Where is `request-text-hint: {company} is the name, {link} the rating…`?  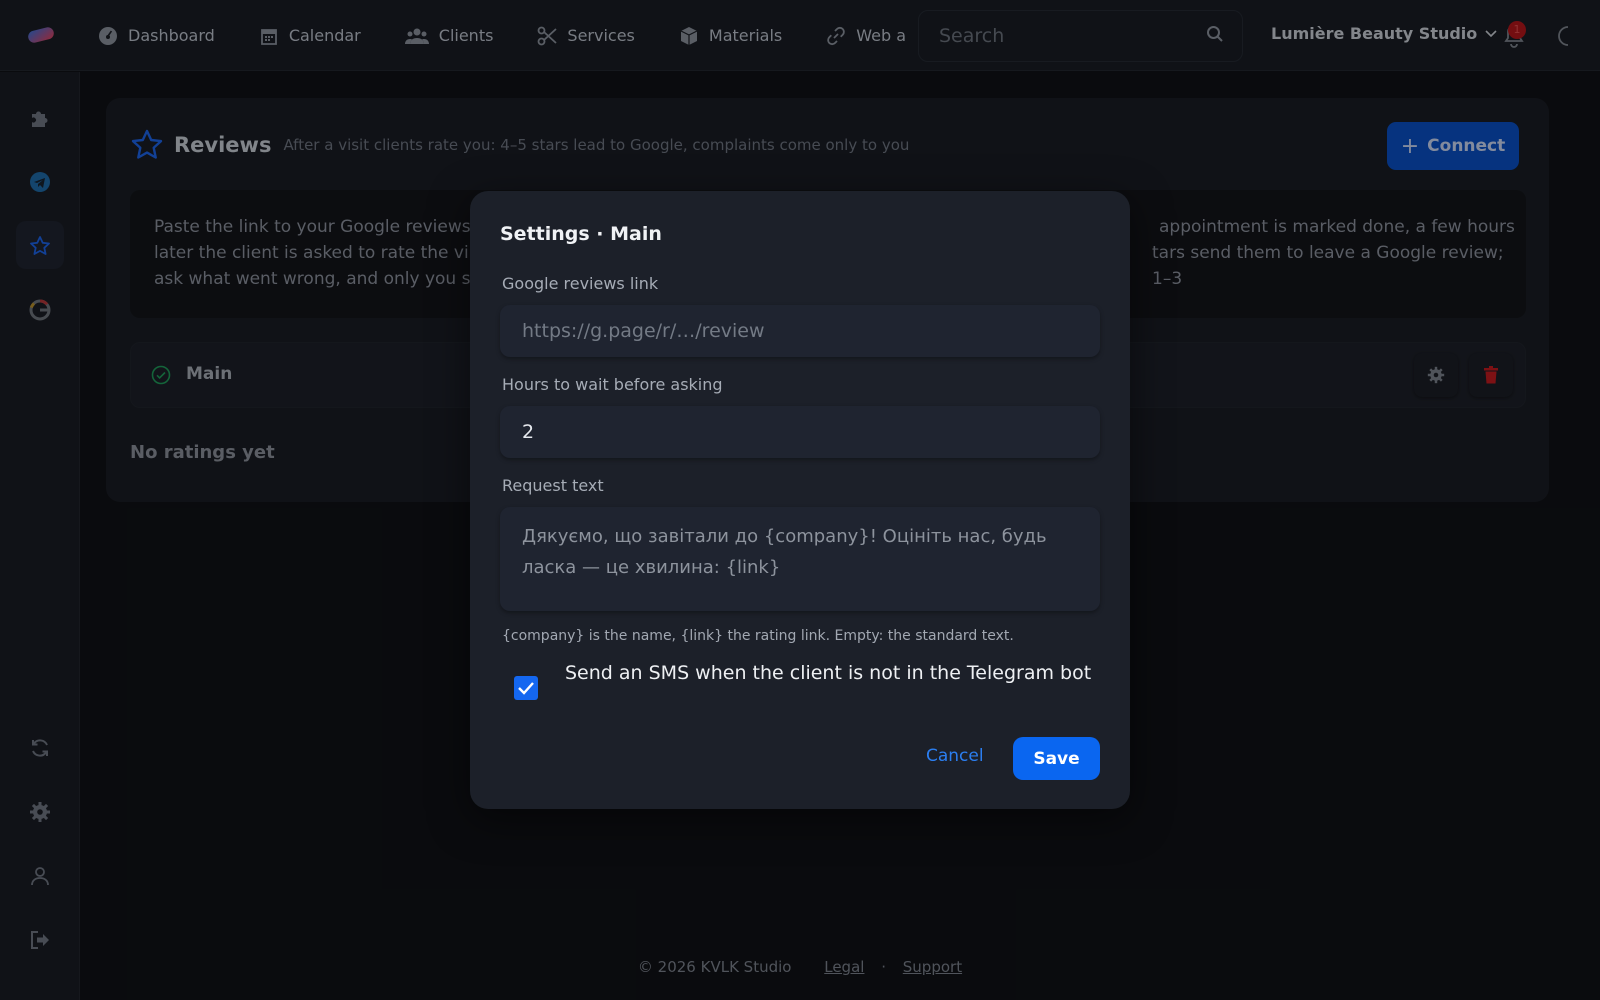 request-text-hint: {company} is the name, {link} the rating… is located at coordinates (758, 636).